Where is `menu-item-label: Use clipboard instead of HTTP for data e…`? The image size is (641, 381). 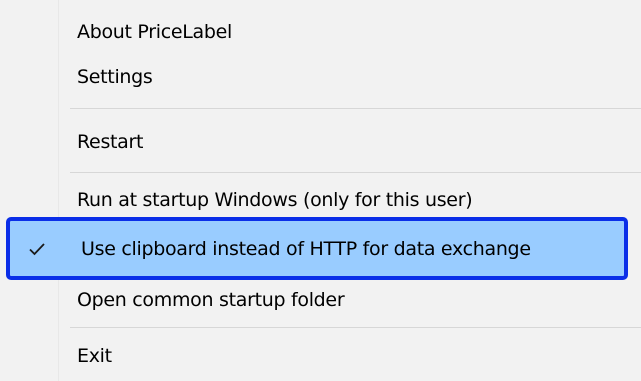
menu-item-label: Use clipboard instead of HTTP for data e… is located at coordinates (306, 248).